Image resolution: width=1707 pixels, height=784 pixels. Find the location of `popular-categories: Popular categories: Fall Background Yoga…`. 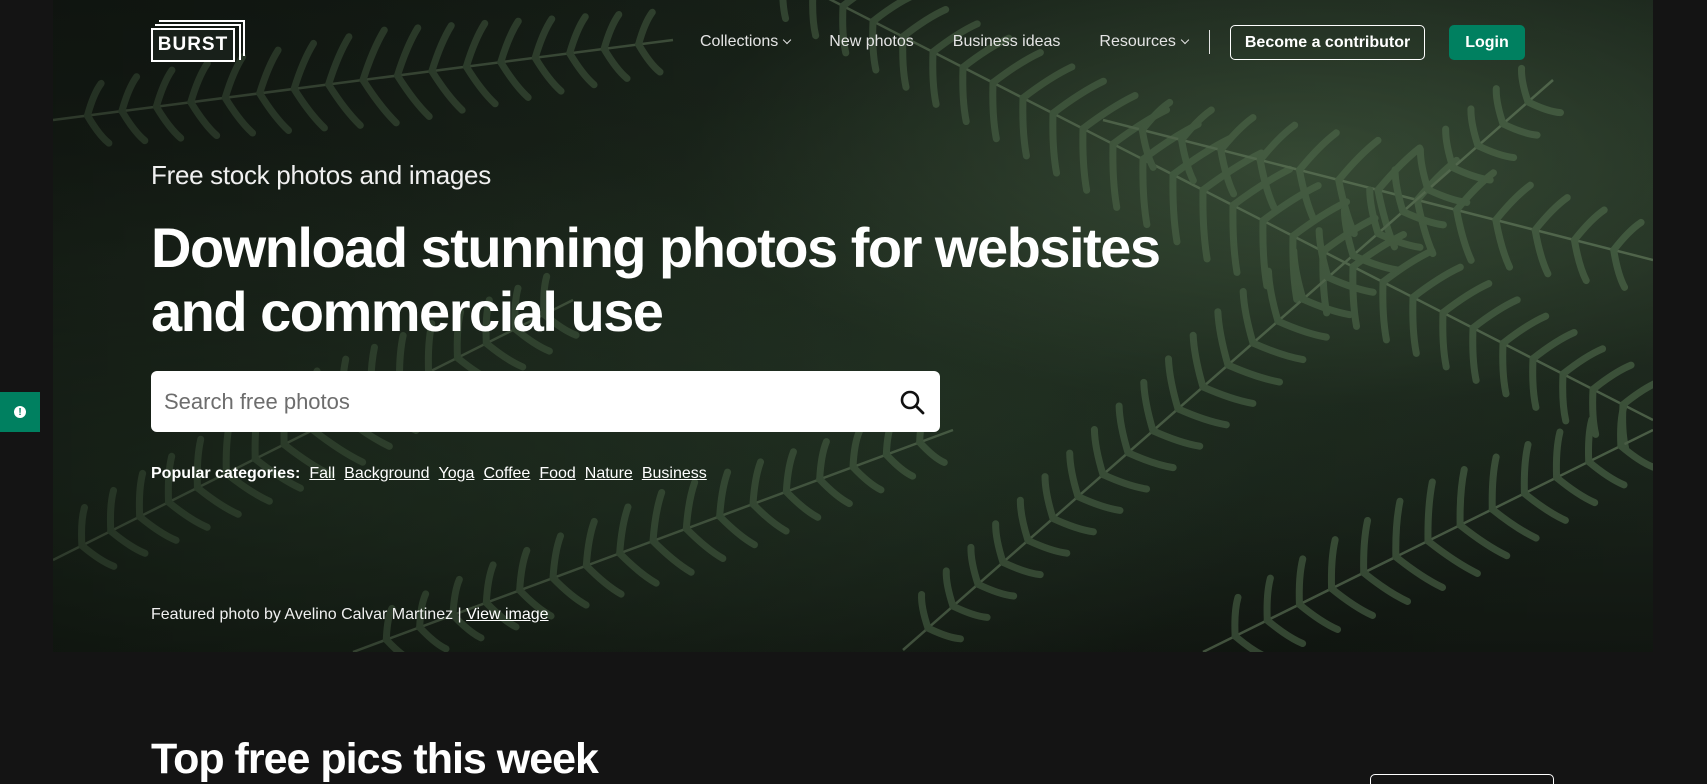

popular-categories: Popular categories: Fall Background Yoga… is located at coordinates (433, 474).